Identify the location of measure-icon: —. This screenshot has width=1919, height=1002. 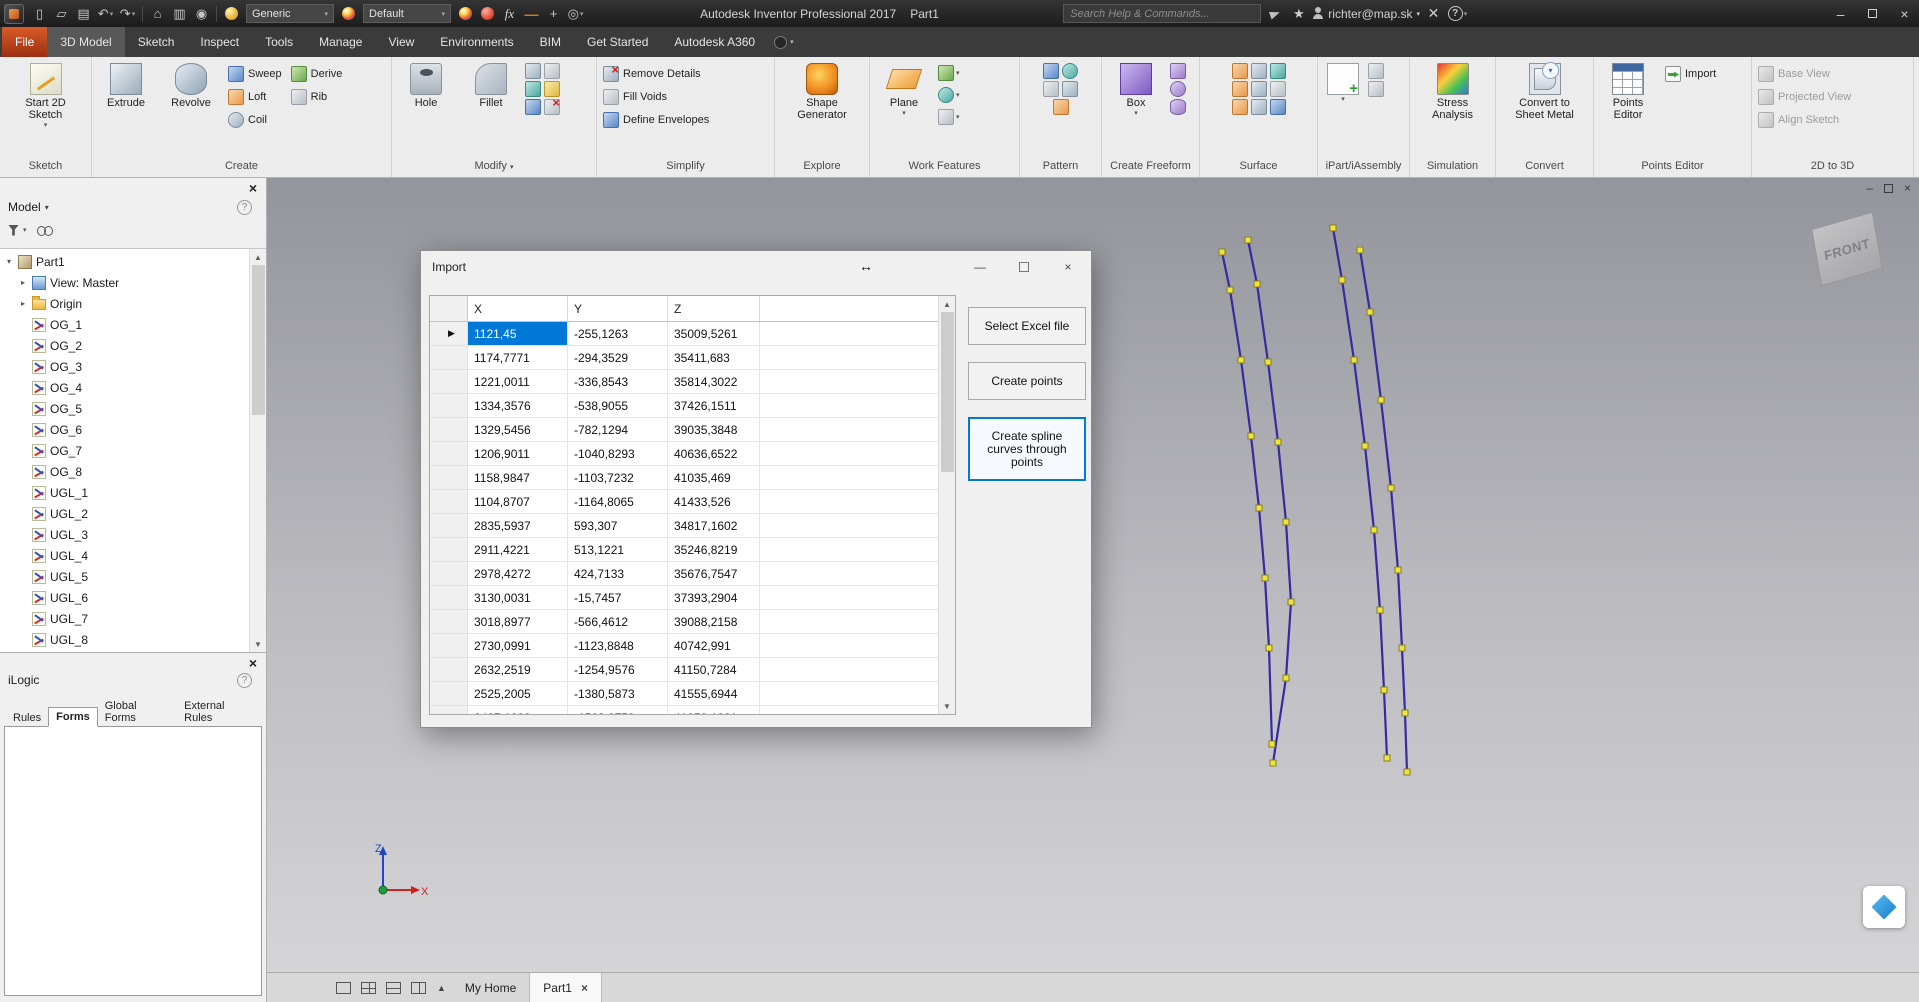
(531, 13).